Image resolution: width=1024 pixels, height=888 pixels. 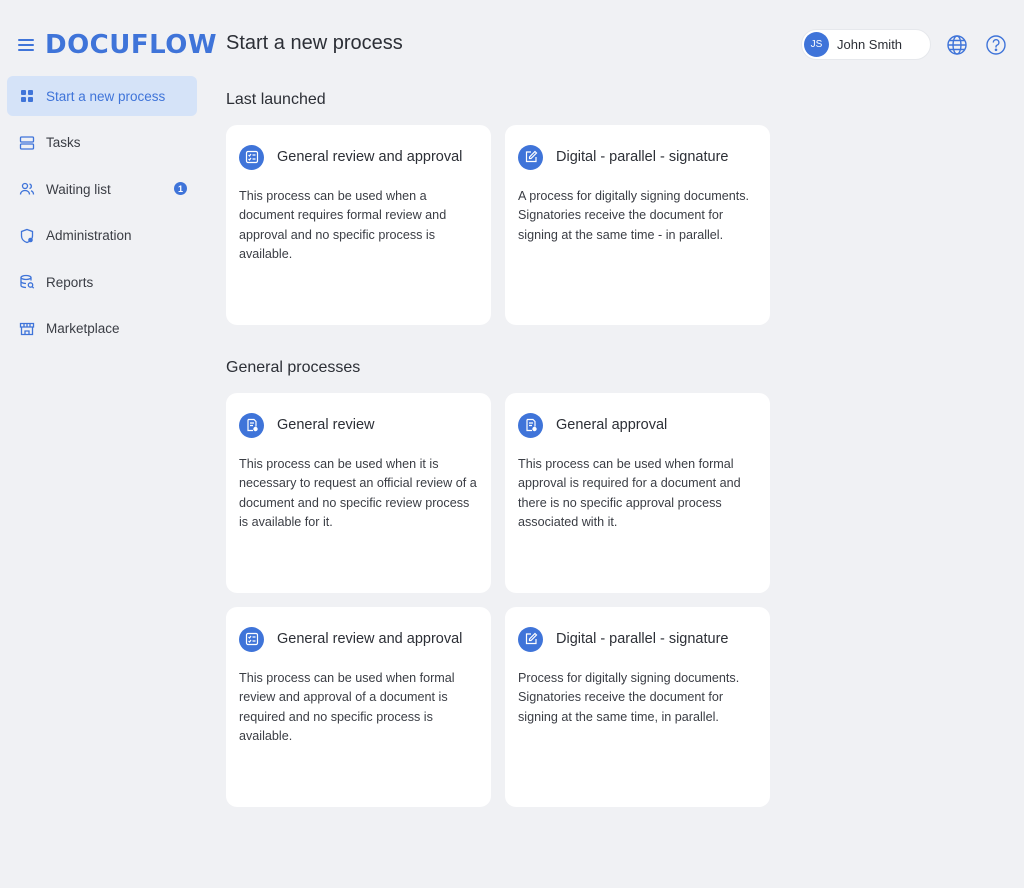 I want to click on sidebar-item-marketplace: Marketplace, so click(x=102, y=329).